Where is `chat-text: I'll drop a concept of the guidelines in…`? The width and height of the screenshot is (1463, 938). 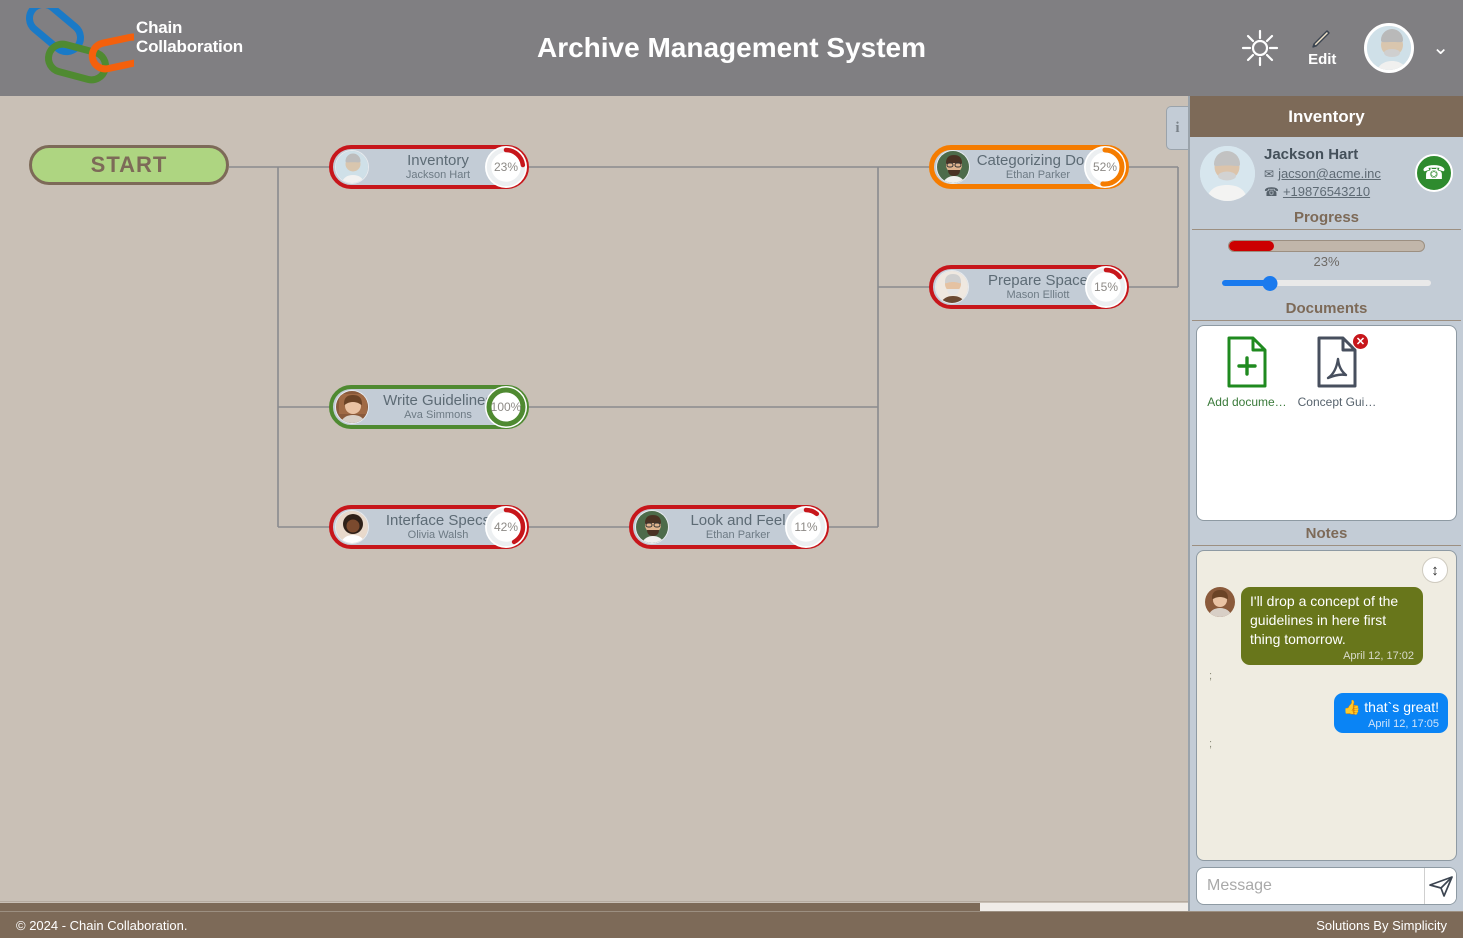 chat-text: I'll drop a concept of the guidelines in… is located at coordinates (1324, 620).